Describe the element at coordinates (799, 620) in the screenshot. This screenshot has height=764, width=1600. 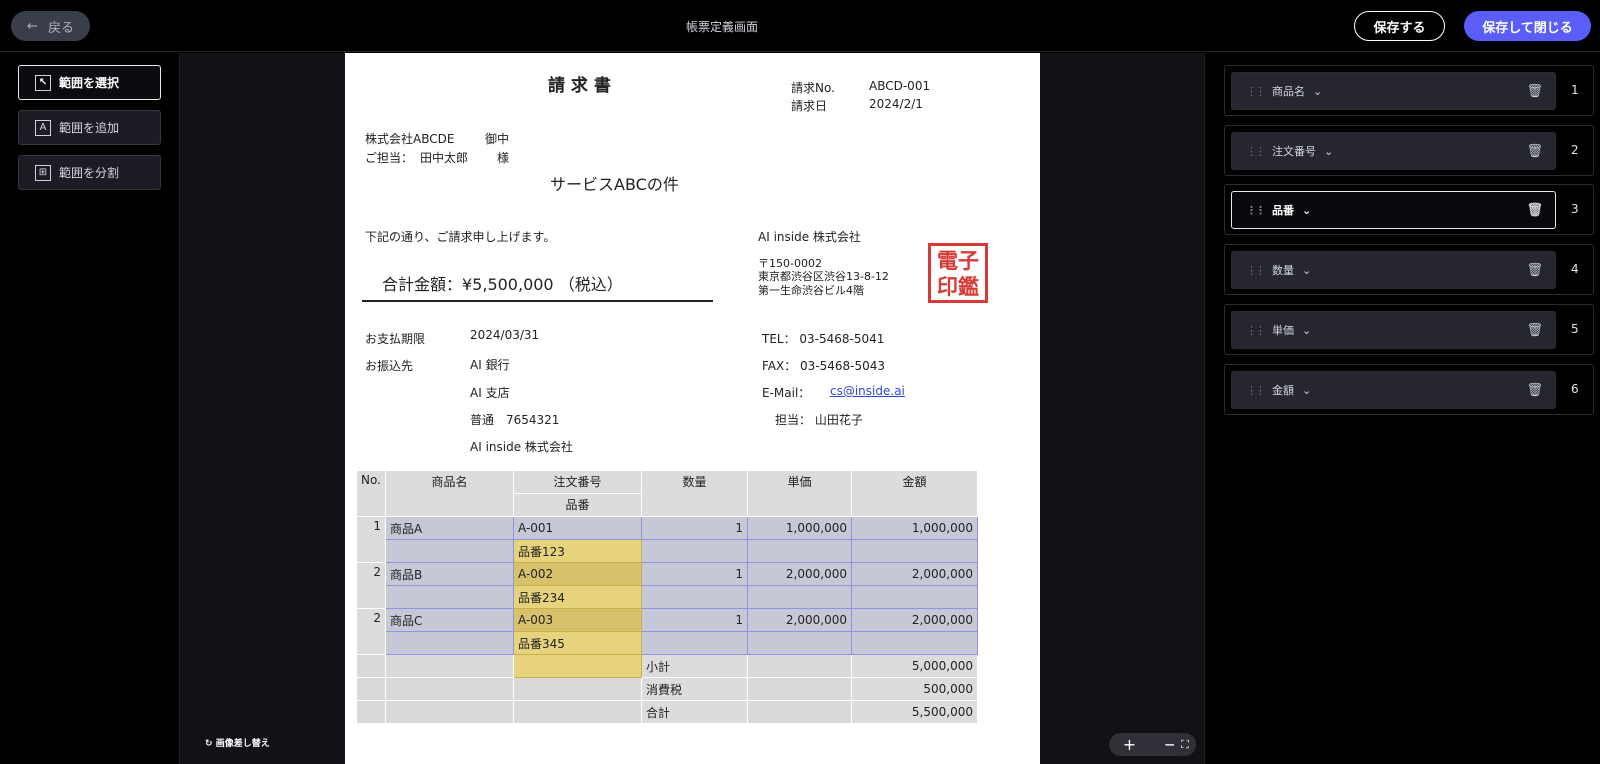
I see `row3-price: 2,000,000` at that location.